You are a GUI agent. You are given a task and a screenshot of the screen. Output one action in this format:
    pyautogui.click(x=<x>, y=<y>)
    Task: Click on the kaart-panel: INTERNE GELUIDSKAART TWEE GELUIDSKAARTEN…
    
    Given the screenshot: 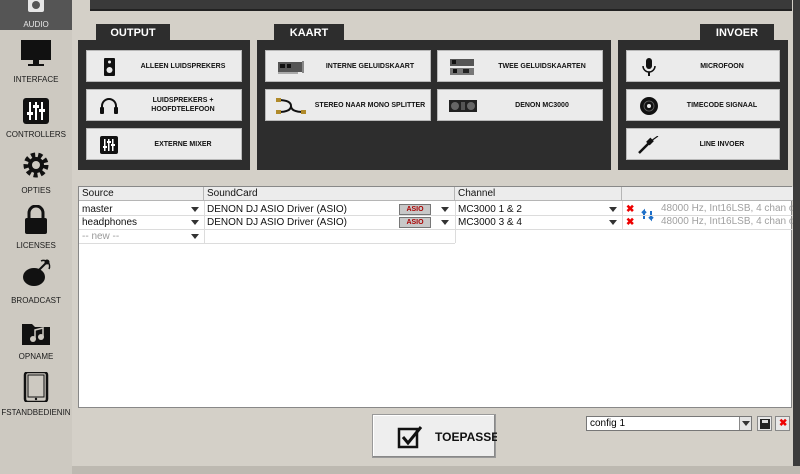 What is the action you would take?
    pyautogui.click(x=434, y=105)
    